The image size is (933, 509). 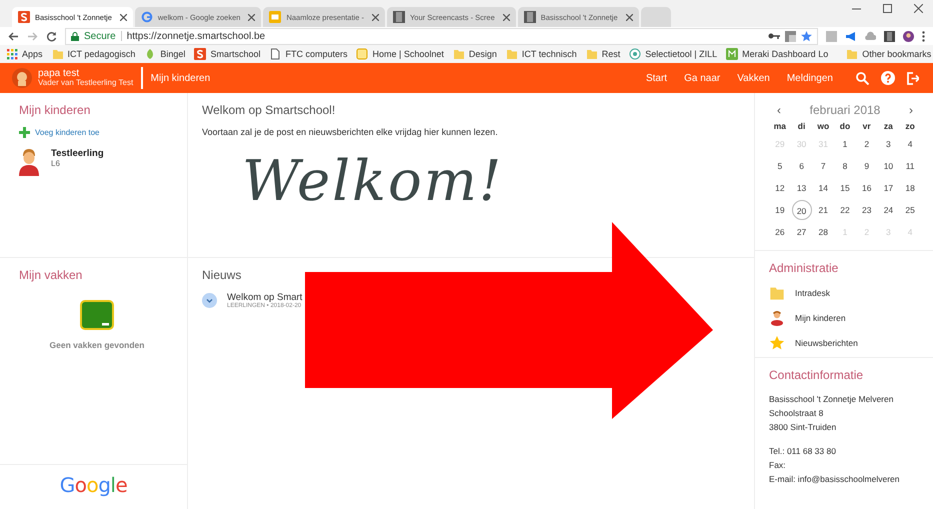 I want to click on more-icon, so click(x=923, y=36).